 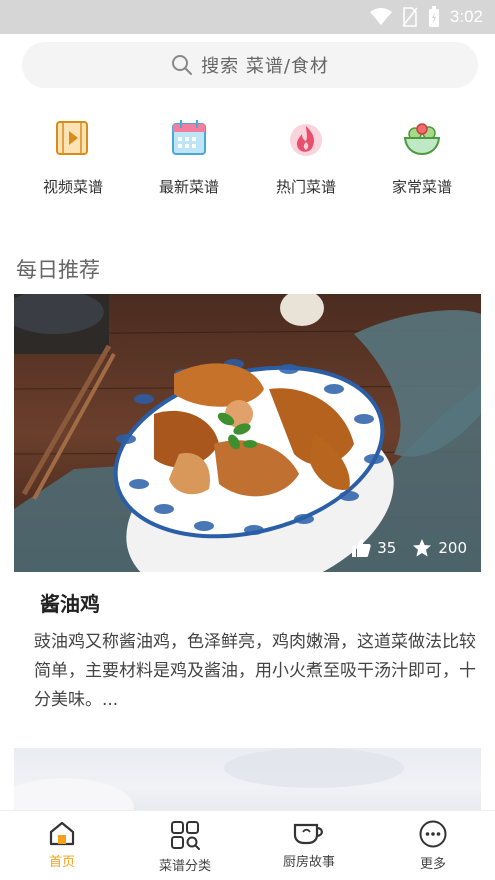 I want to click on tab-label: 厨房故事, so click(x=308, y=862).